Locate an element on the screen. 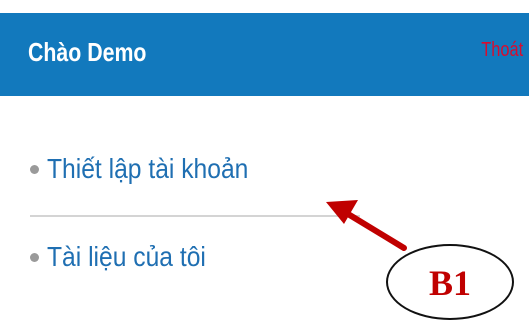 The height and width of the screenshot is (320, 529). menu-item-account-settings: Thiết lập tài khoản is located at coordinates (153, 169).